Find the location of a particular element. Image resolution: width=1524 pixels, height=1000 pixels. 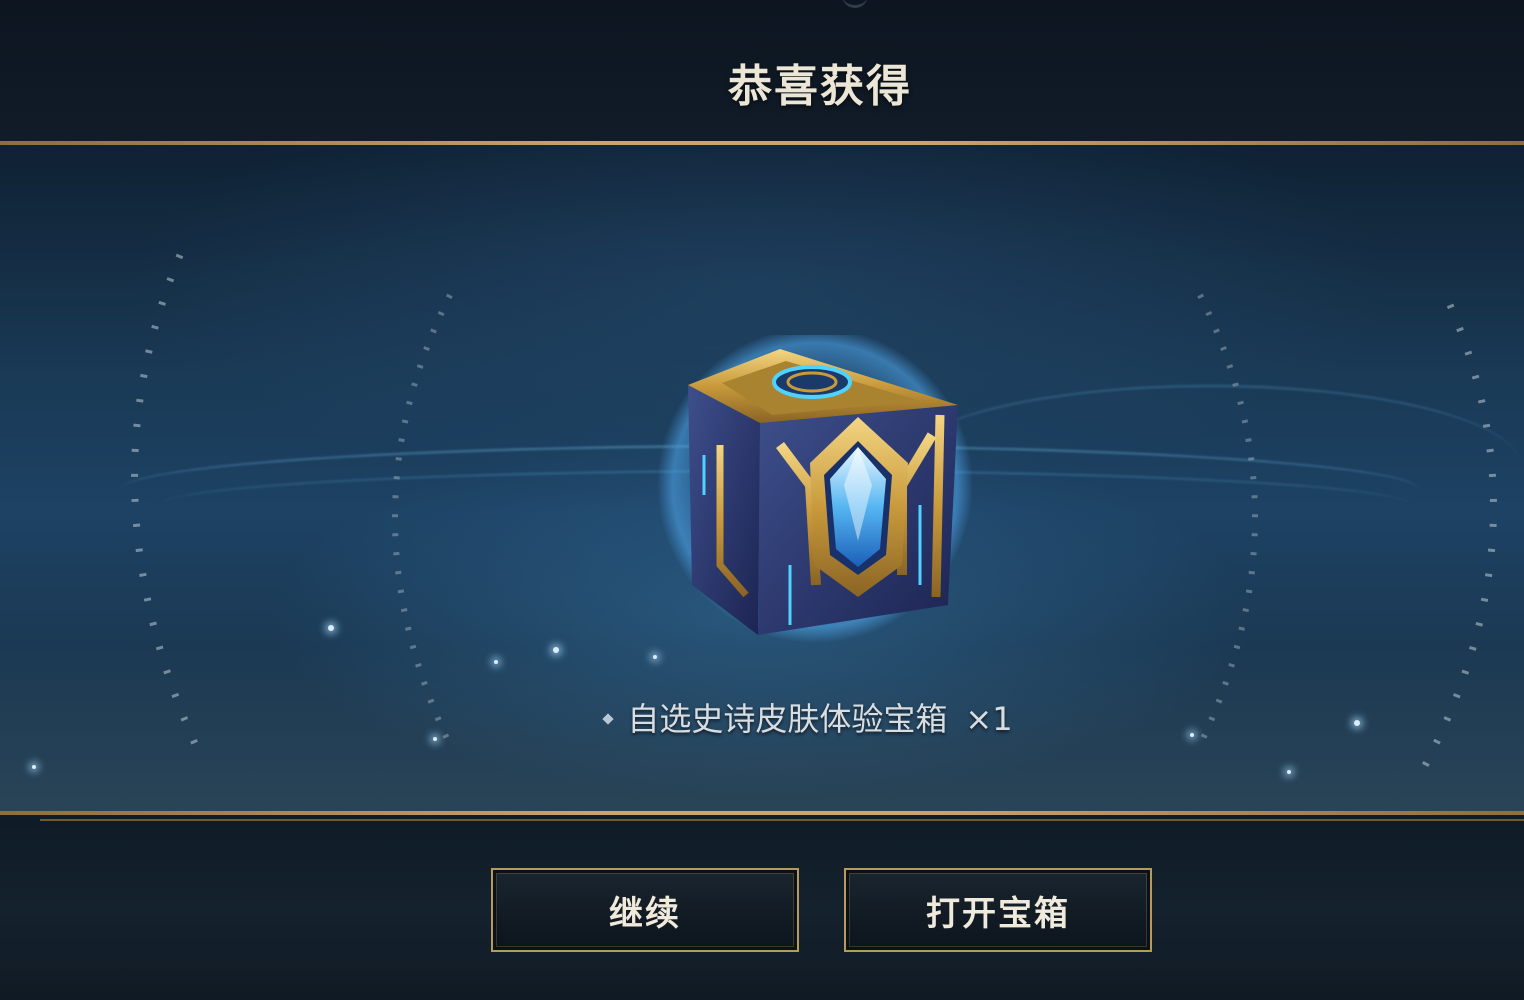

right-dashed-arc is located at coordinates (1347, 534).